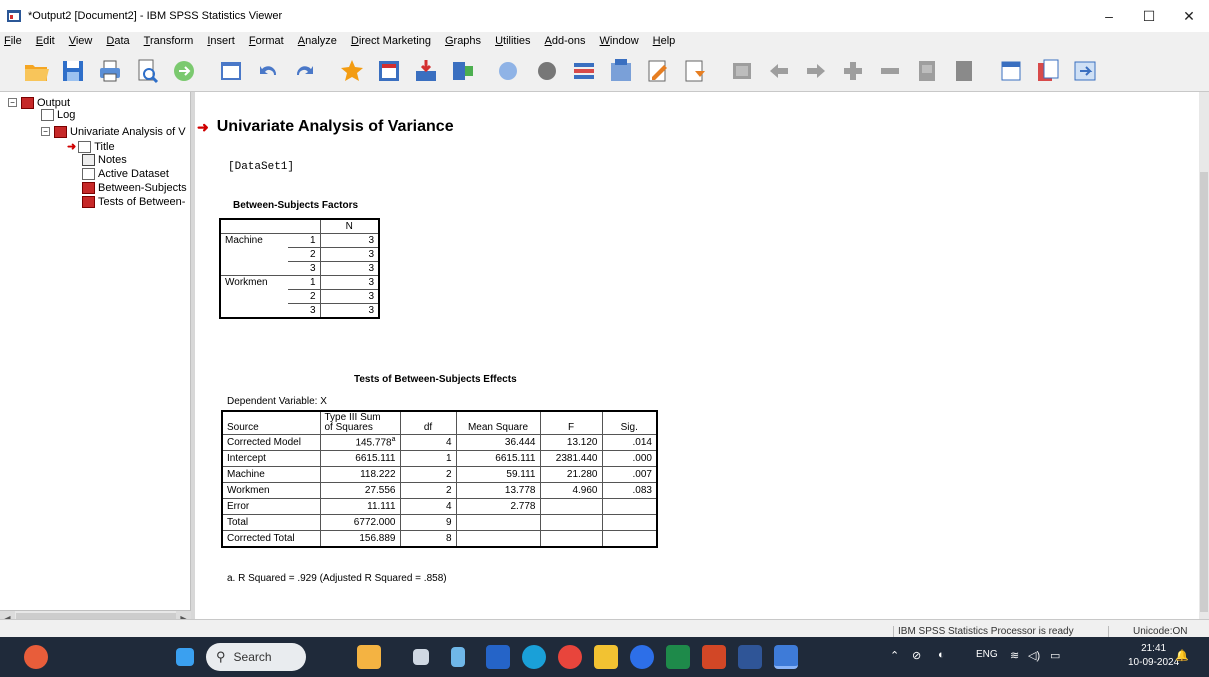 The width and height of the screenshot is (1209, 677). I want to click on output-heading: ➜ Univariate Analysis of Variance, so click(325, 127).